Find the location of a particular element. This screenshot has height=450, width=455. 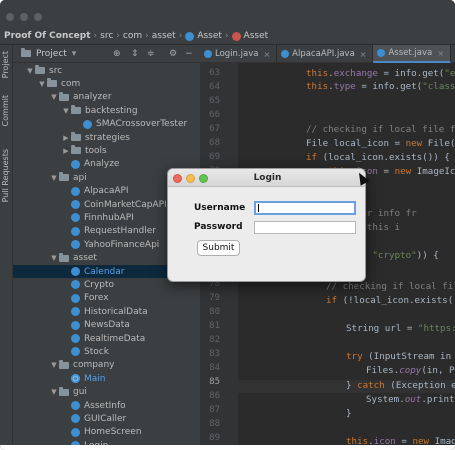

tree-file: Stock is located at coordinates (106, 351).